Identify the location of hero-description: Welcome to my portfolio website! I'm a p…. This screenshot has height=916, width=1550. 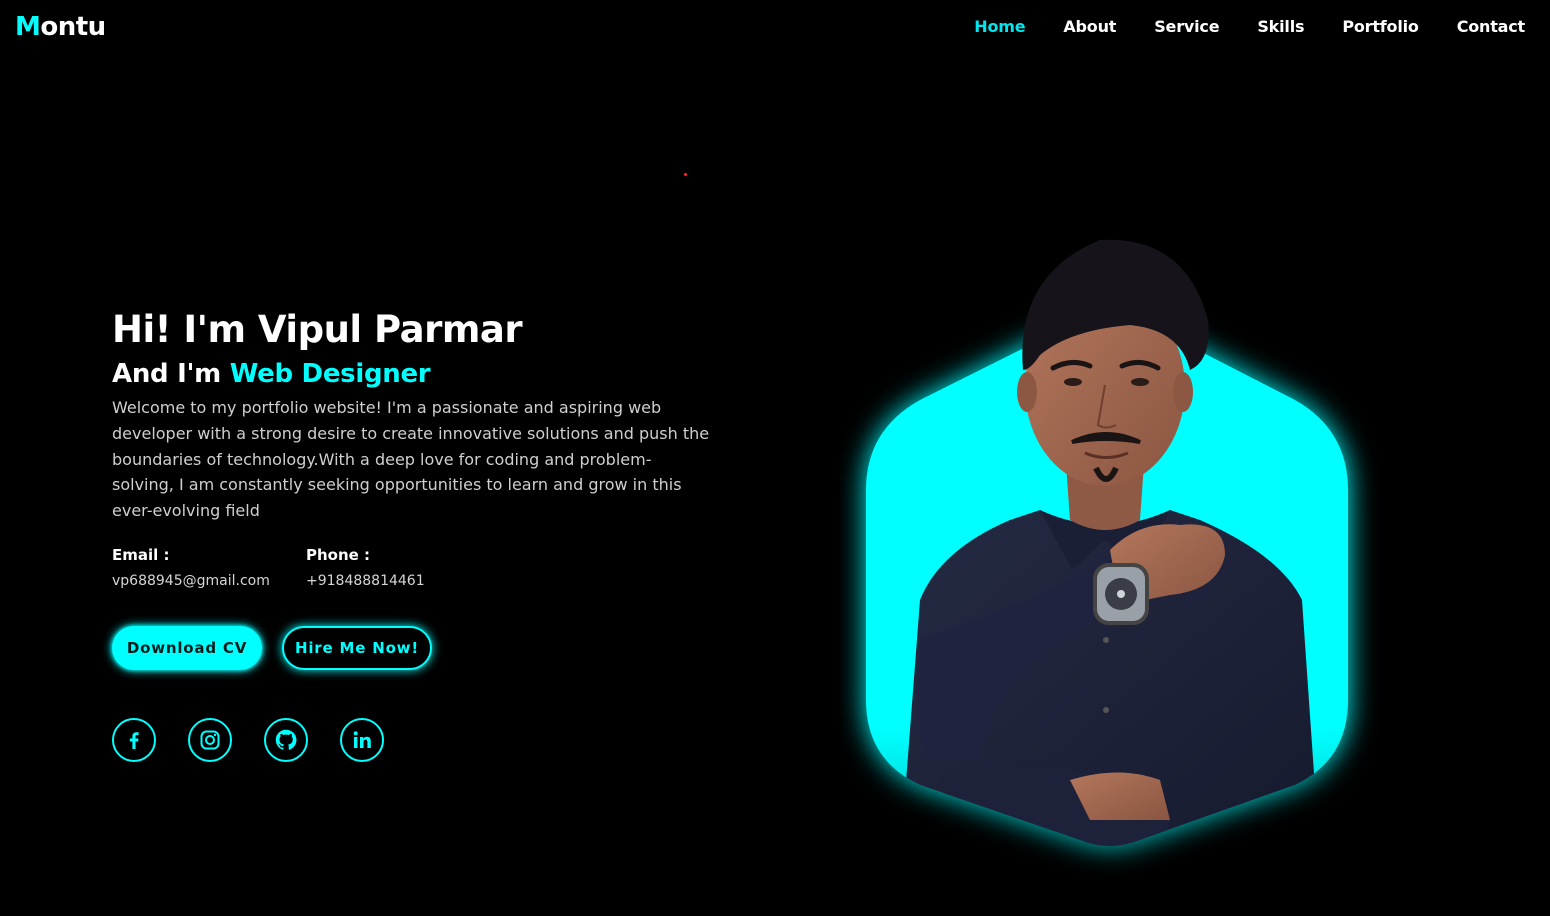
(411, 459).